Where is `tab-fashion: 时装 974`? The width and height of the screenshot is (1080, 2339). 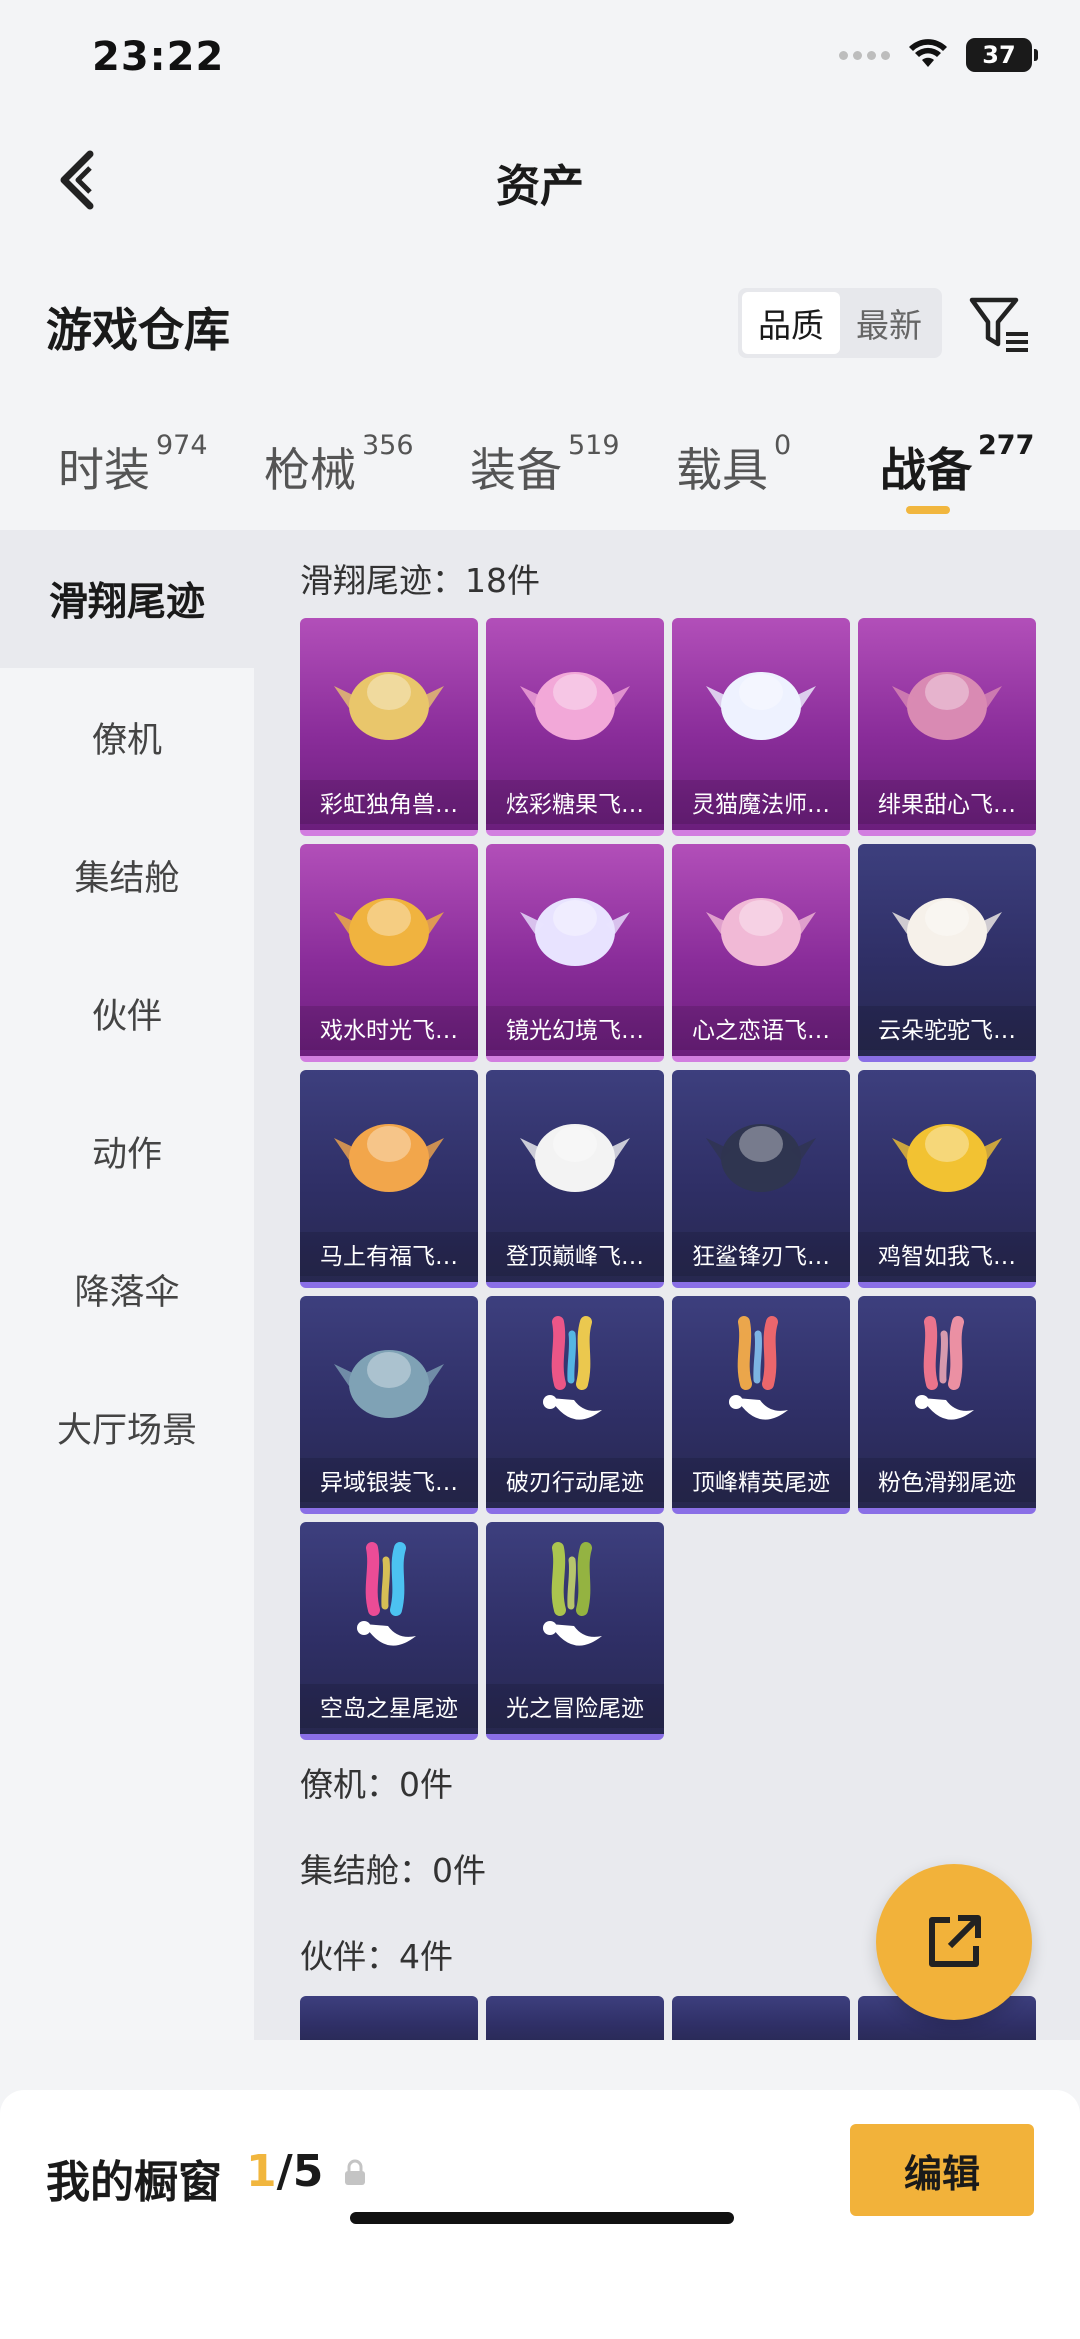
tab-fashion: 时装 974 is located at coordinates (133, 465).